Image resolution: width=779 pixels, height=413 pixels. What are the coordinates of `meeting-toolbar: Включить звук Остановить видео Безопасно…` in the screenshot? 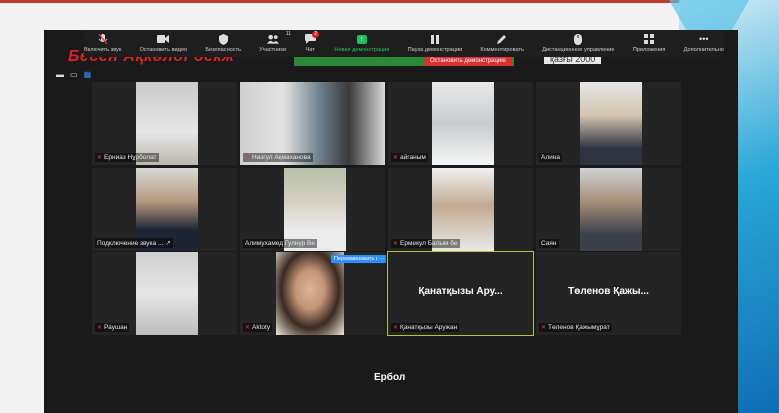 It's located at (404, 43).